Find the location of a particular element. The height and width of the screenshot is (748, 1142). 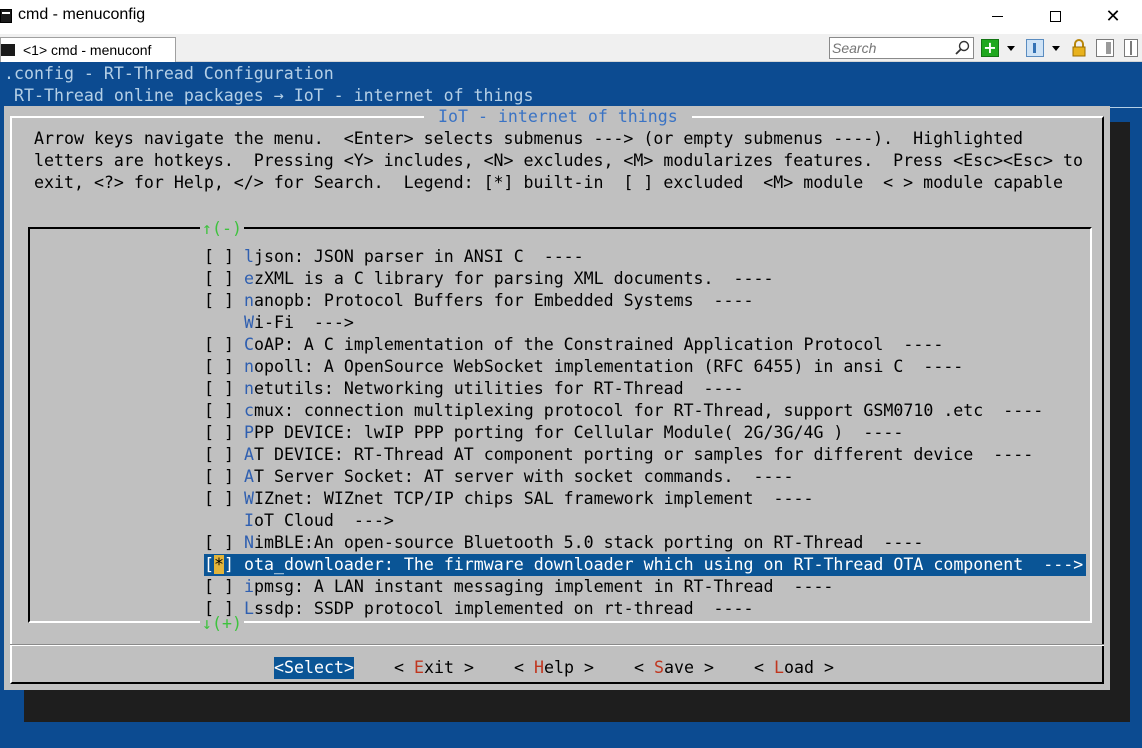

menu-item: [ ] ljson: JSON parser in ANSI C ---- is located at coordinates (394, 257).